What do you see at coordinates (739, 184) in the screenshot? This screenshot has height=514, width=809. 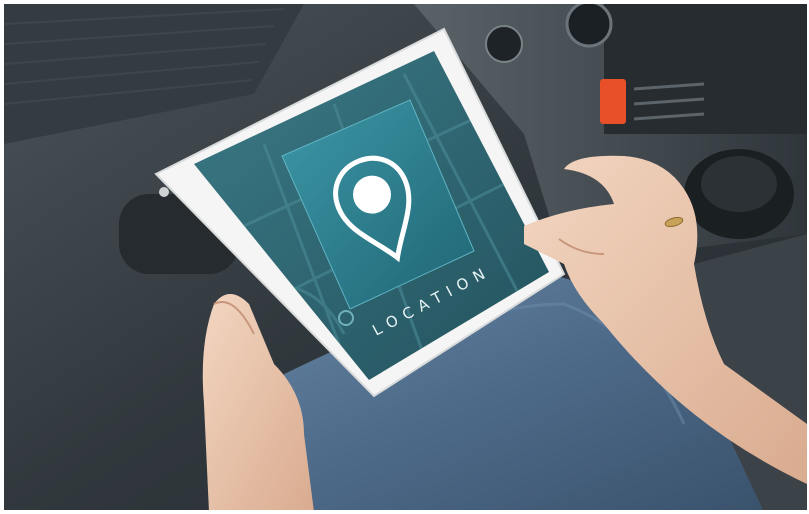 I see `gear-shifter-top` at bounding box center [739, 184].